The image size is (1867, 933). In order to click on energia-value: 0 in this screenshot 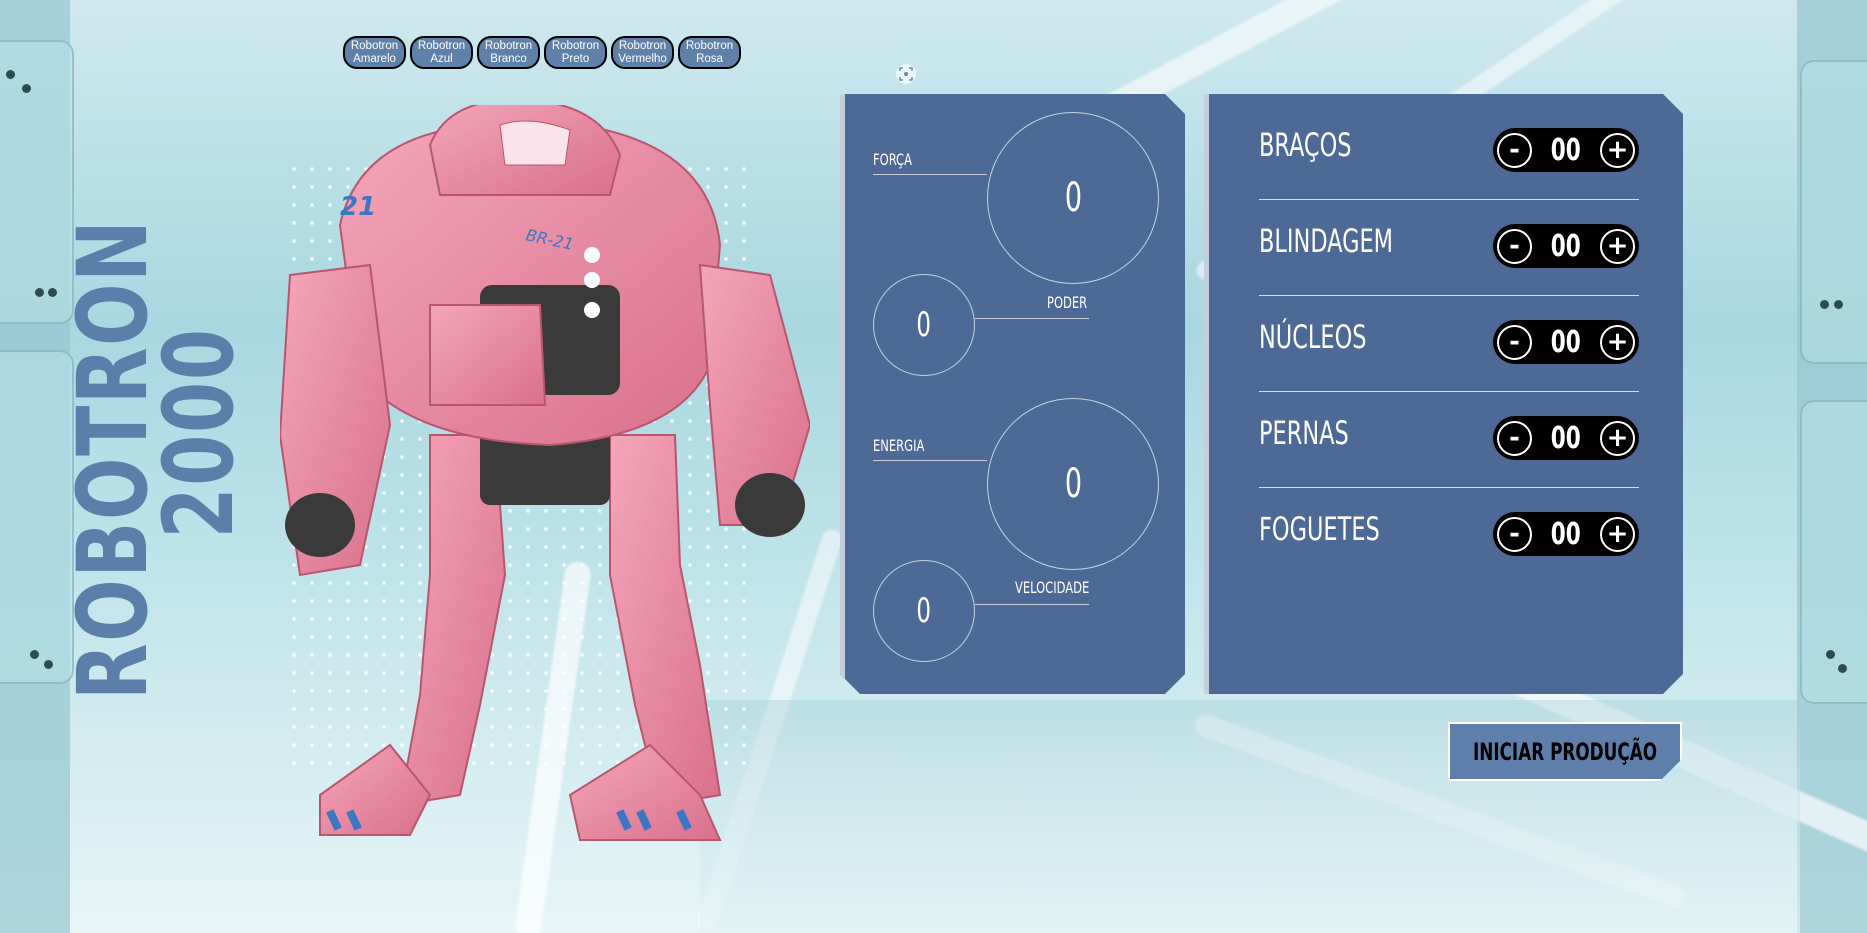, I will do `click(1073, 484)`.